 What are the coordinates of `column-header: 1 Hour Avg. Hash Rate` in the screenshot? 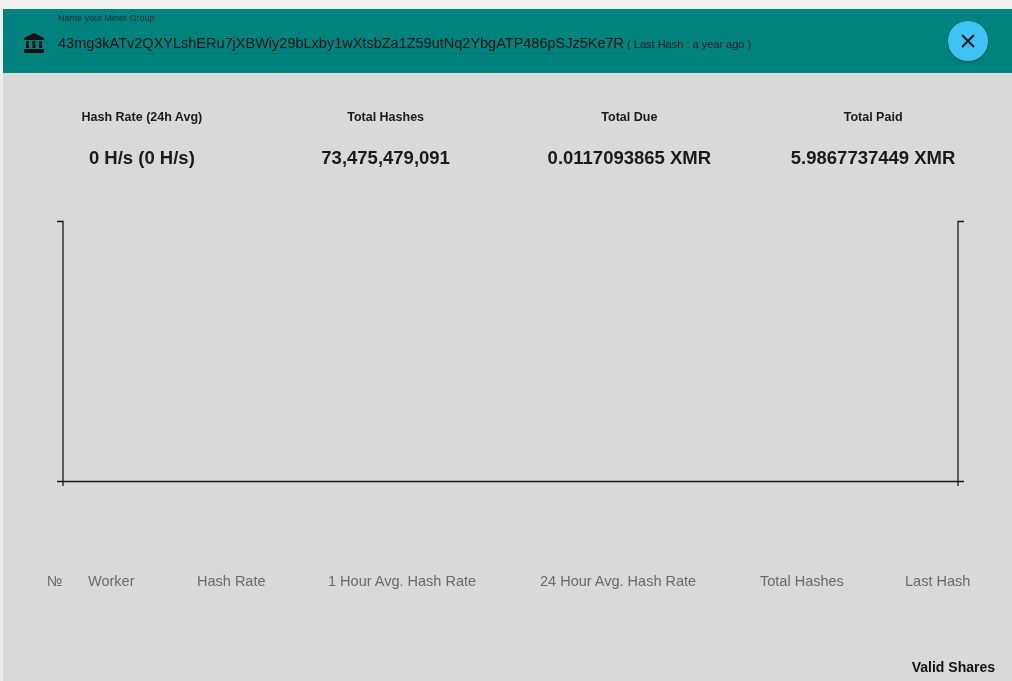 It's located at (402, 581).